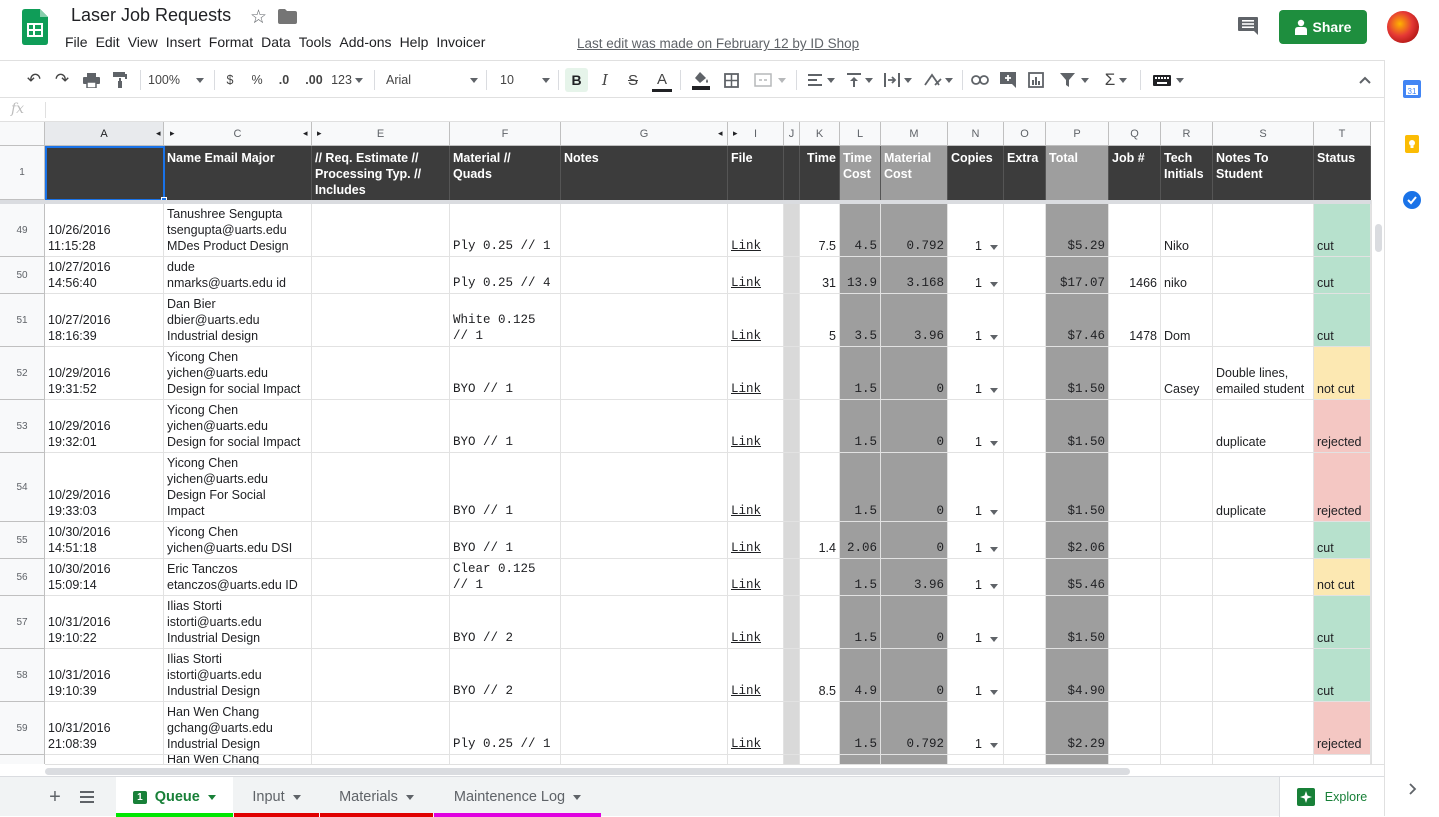  I want to click on copies-dropdown-cell: 1, so click(976, 728).